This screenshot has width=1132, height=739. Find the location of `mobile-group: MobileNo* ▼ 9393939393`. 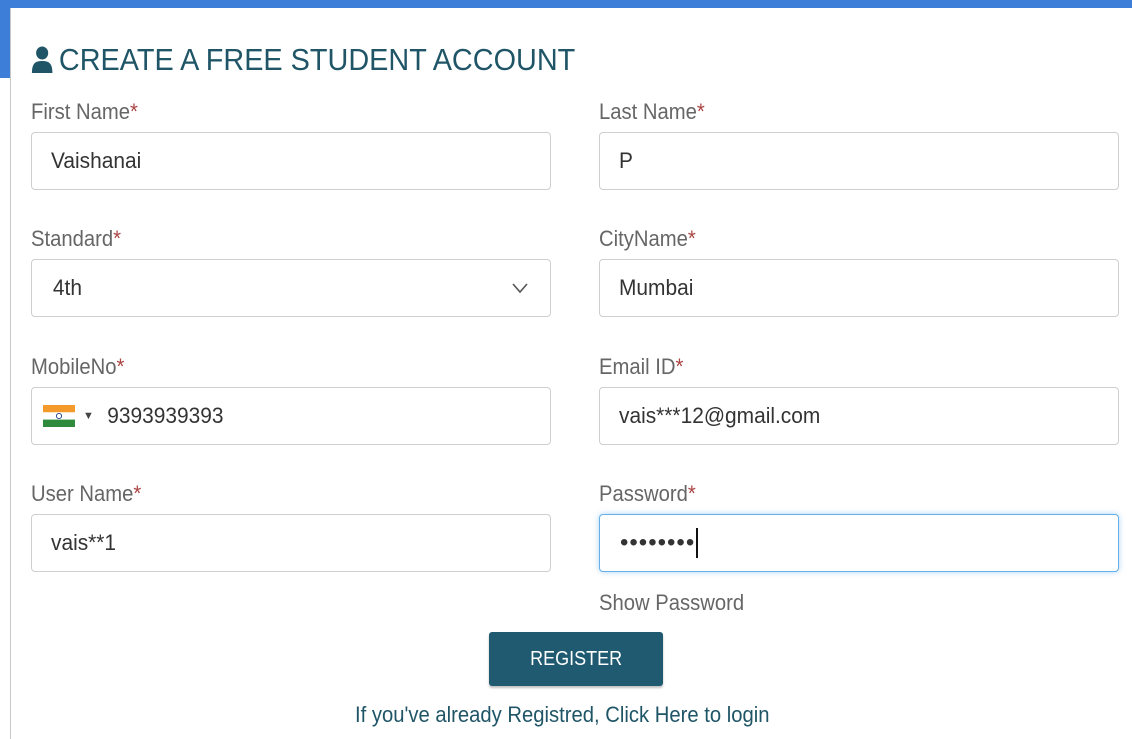

mobile-group: MobileNo* ▼ 9393939393 is located at coordinates (292, 399).